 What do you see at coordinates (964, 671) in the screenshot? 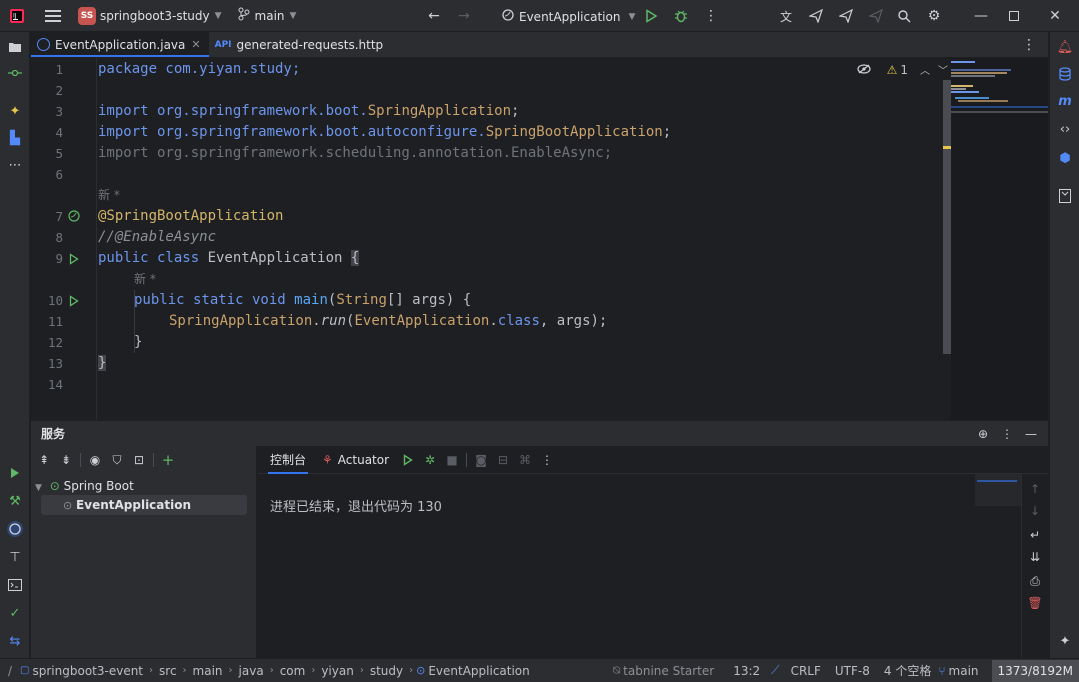
I see `git-branch: main` at bounding box center [964, 671].